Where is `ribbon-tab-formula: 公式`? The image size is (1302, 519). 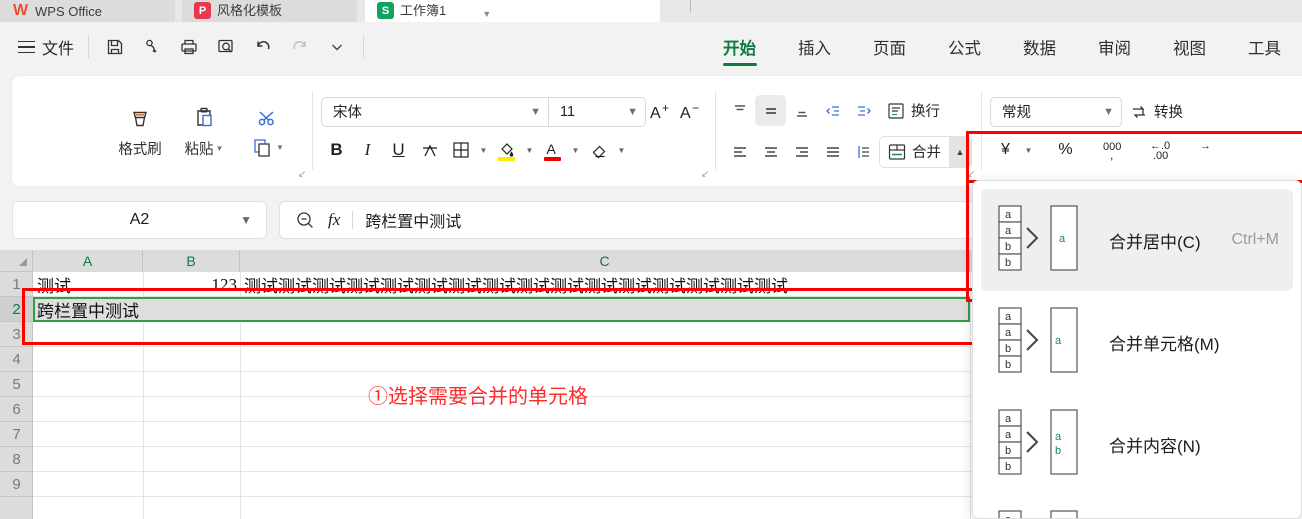 ribbon-tab-formula: 公式 is located at coordinates (964, 47).